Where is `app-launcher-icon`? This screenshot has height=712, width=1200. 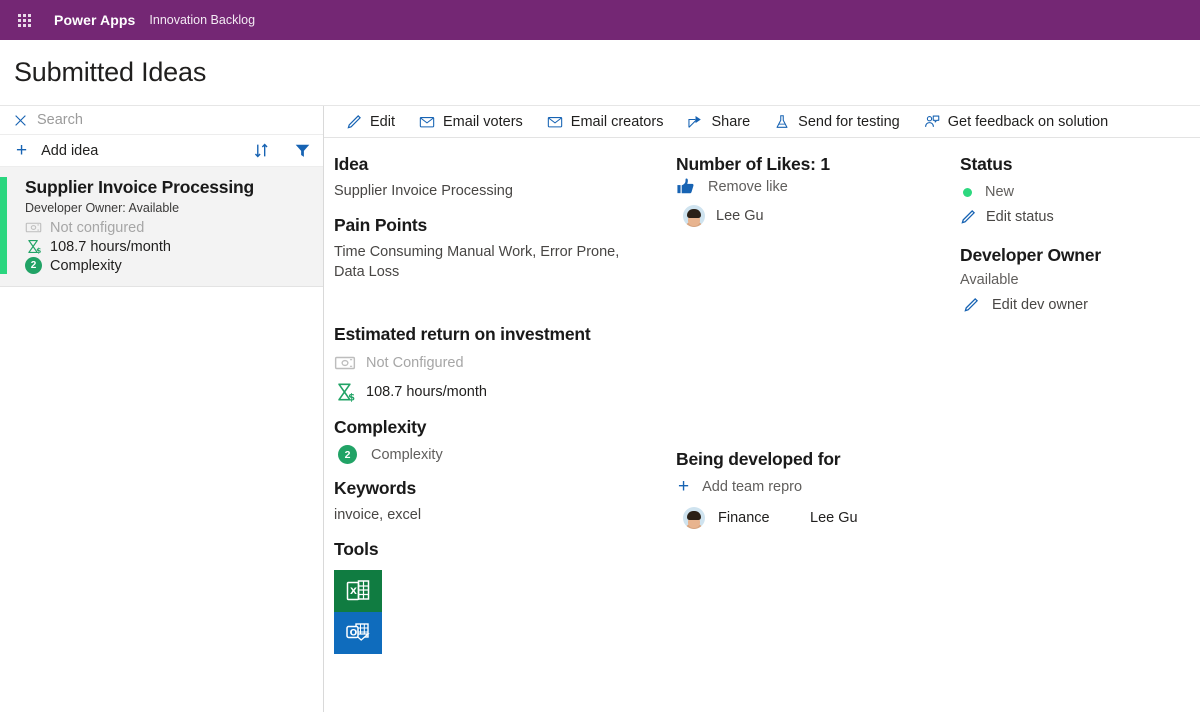
app-launcher-icon is located at coordinates (24, 20).